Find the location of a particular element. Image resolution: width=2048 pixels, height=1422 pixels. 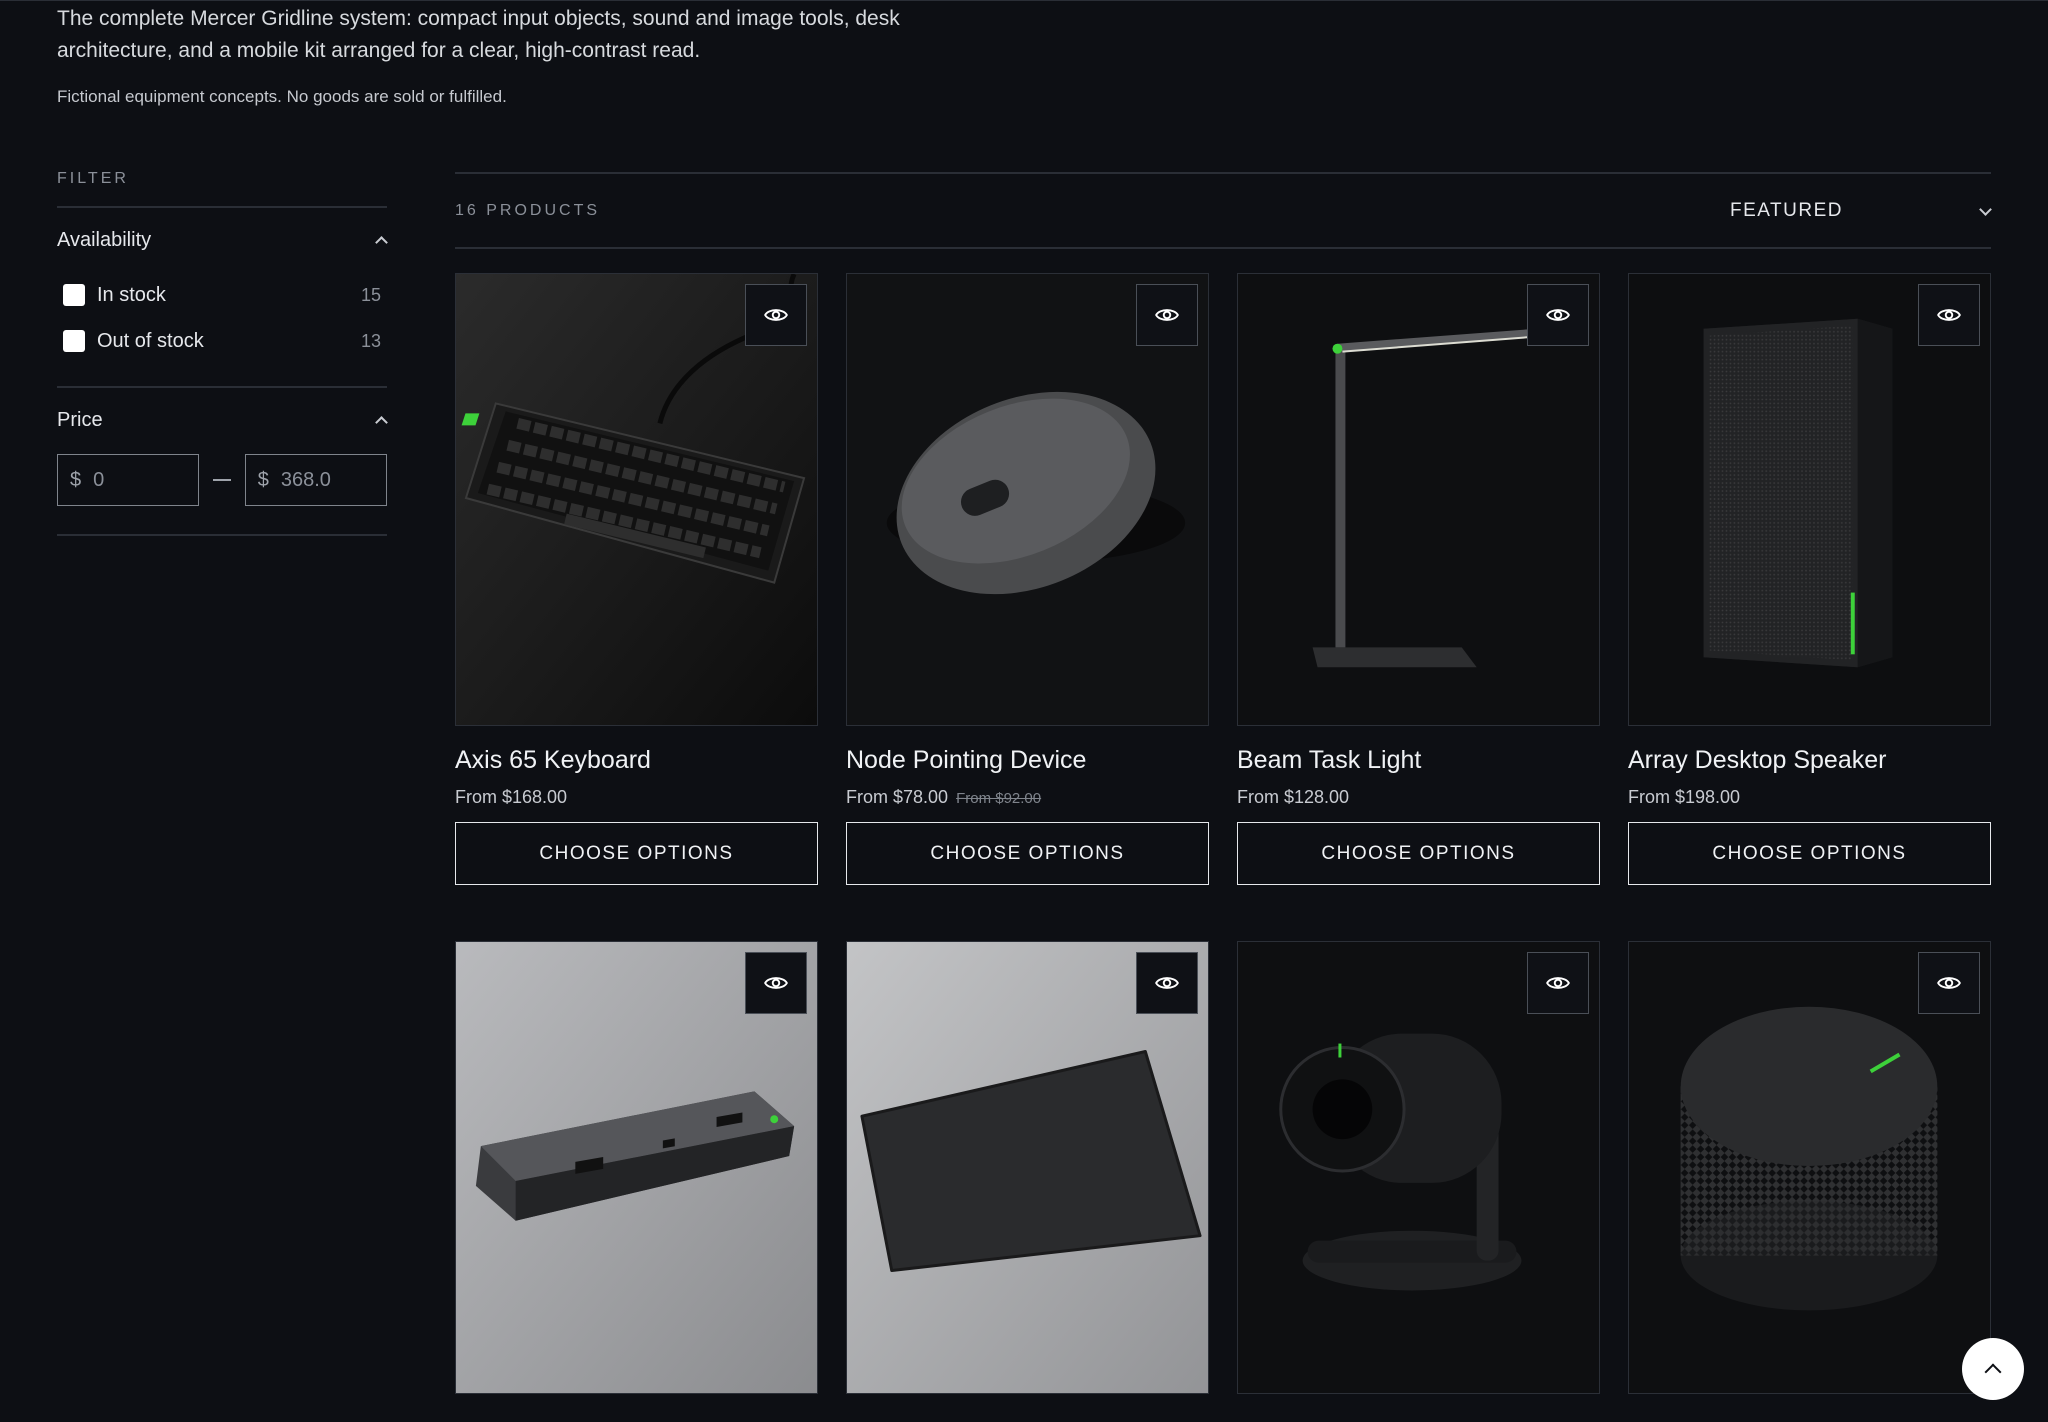

compare-at-price: From $92.00 is located at coordinates (999, 798).